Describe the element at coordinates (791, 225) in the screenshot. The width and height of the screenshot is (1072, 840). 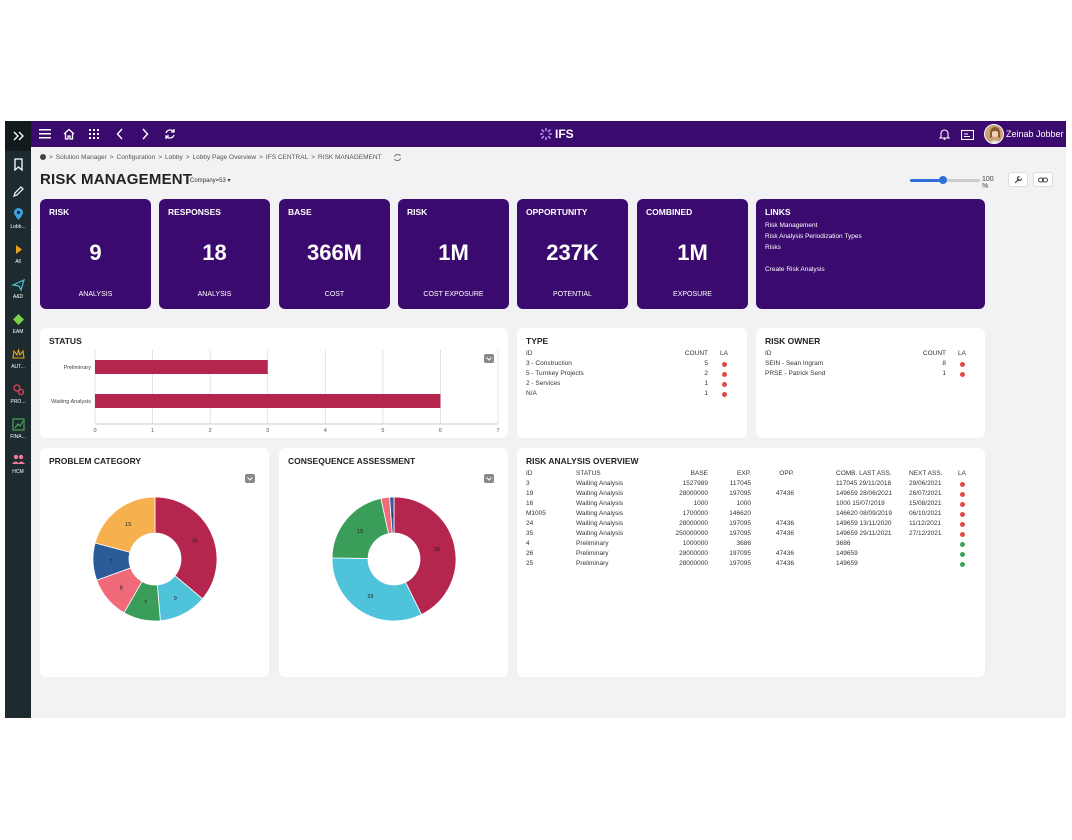
I see `link-risk-management: Risk Management` at that location.